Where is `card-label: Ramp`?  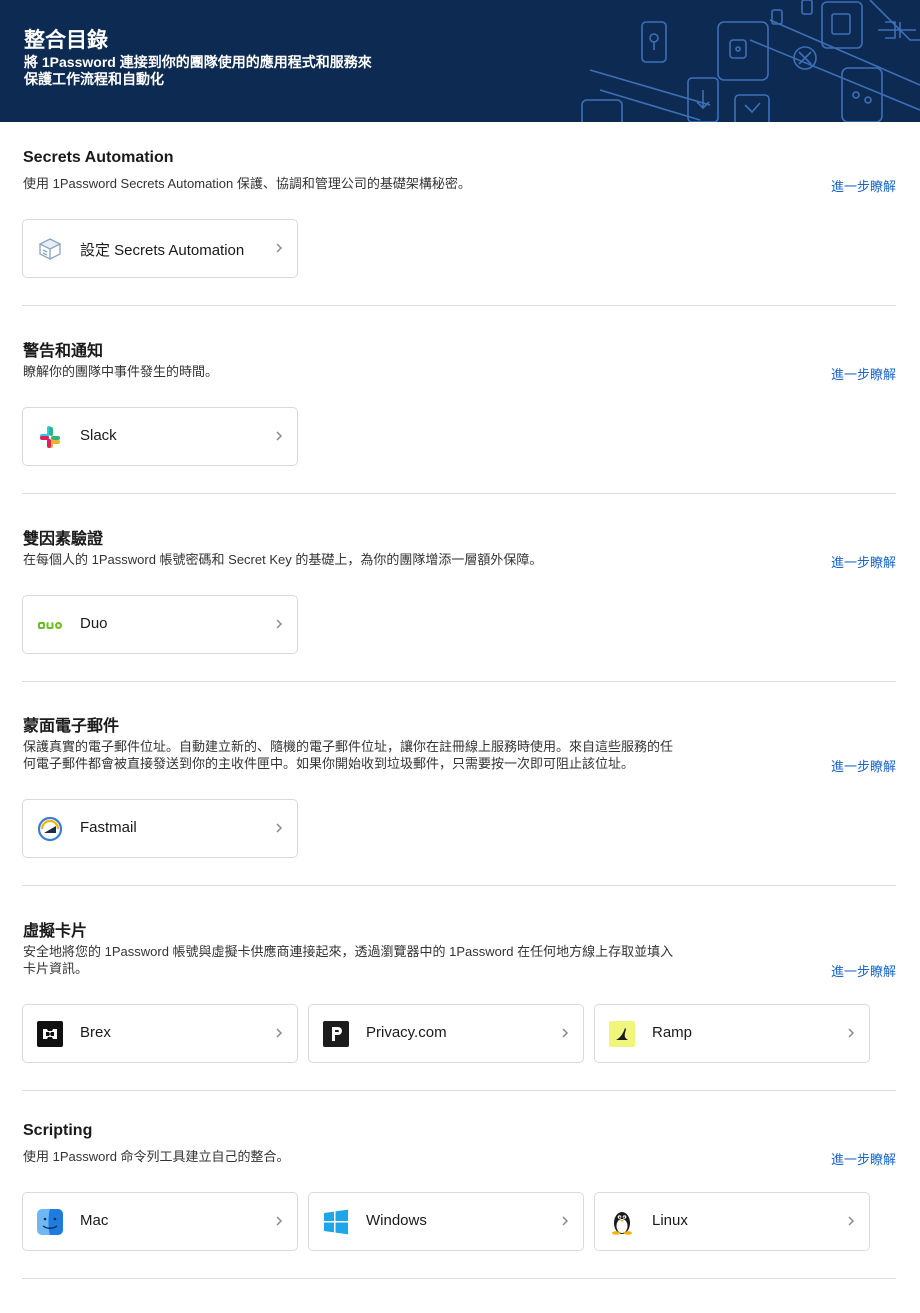
card-label: Ramp is located at coordinates (672, 1032).